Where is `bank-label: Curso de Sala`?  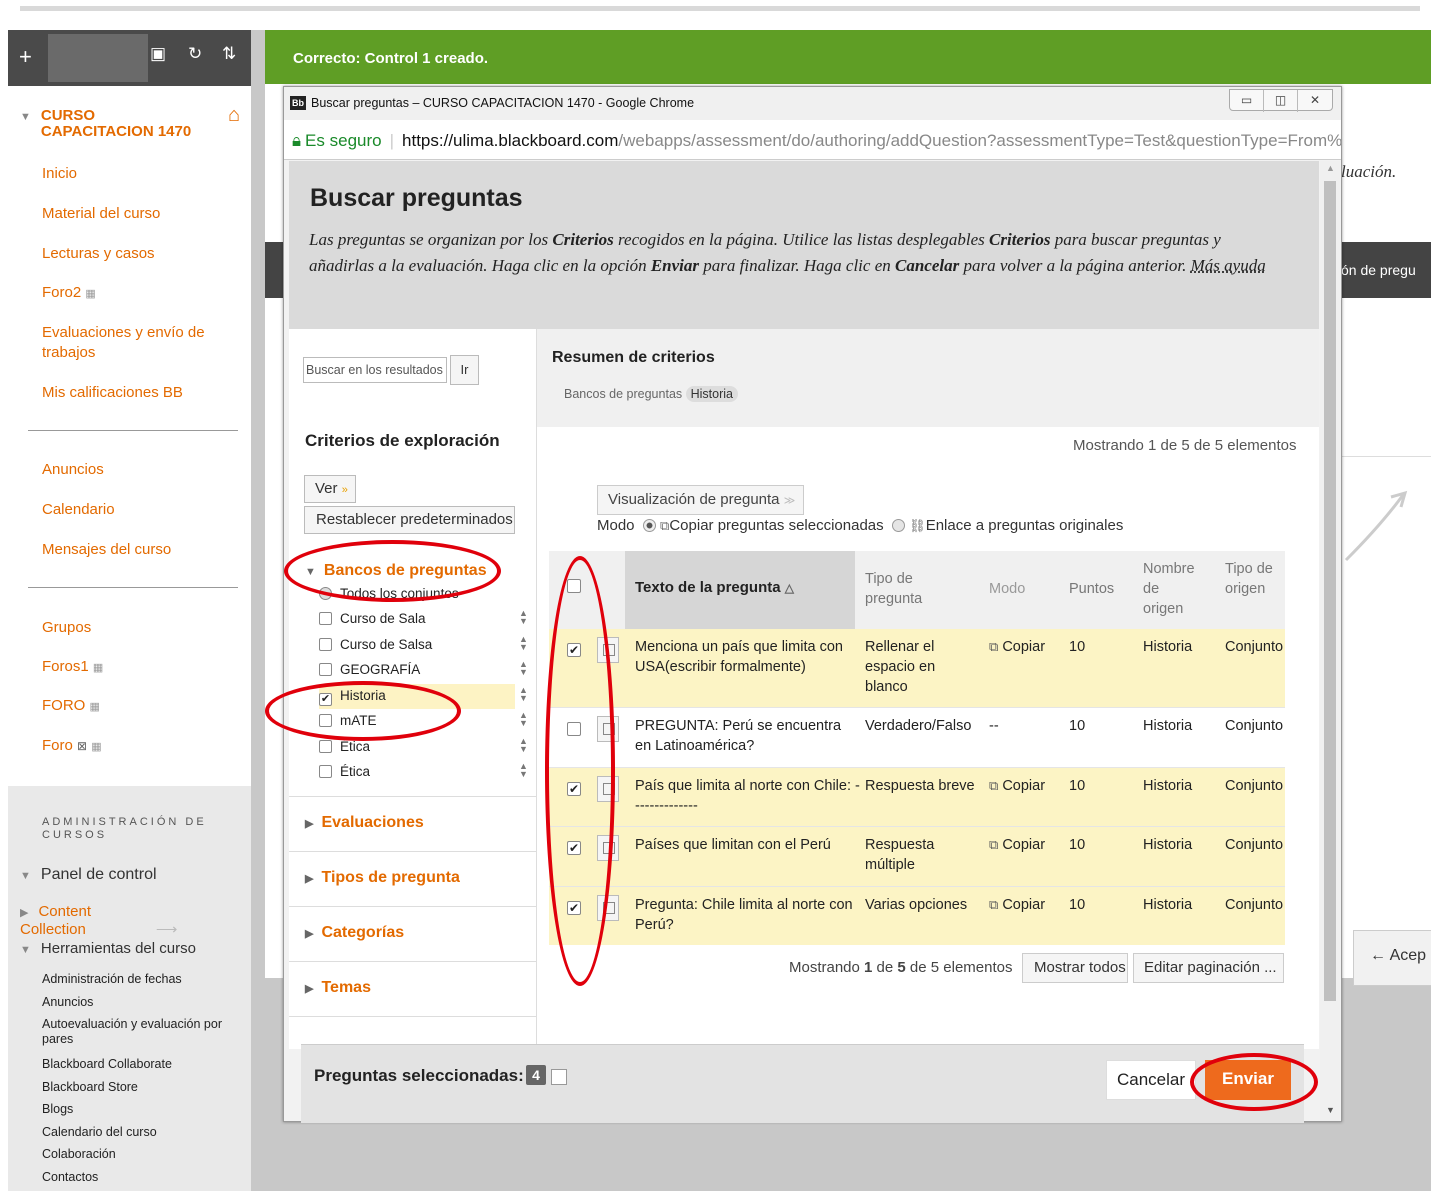
bank-label: Curso de Sala is located at coordinates (383, 618).